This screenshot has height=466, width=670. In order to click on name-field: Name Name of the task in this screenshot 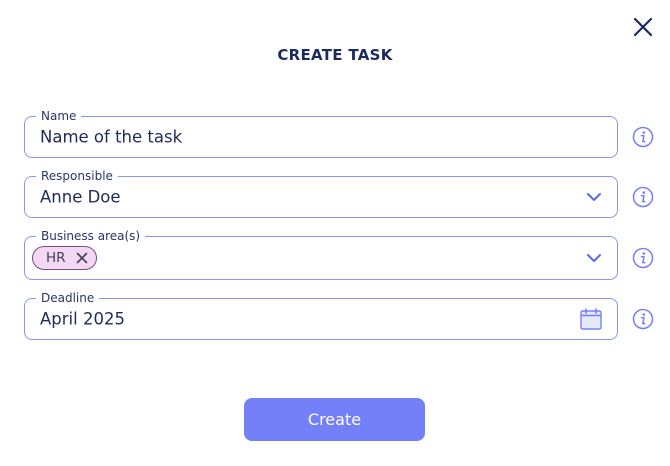, I will do `click(321, 133)`.